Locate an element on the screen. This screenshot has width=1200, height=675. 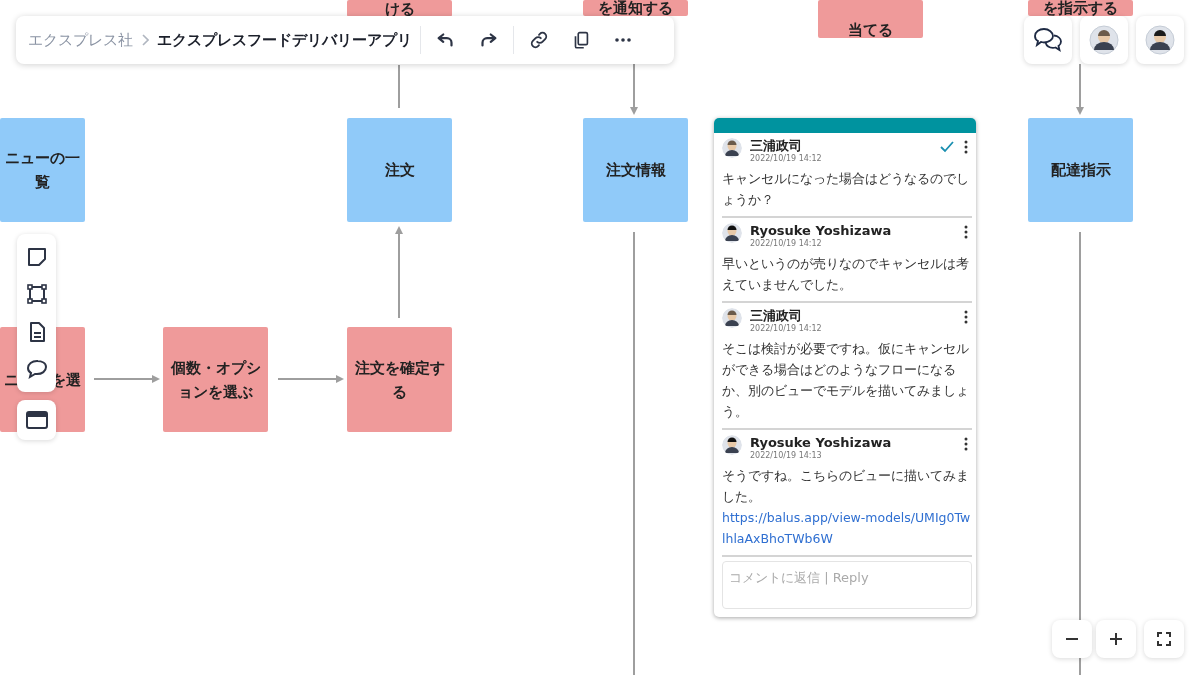
comment-text: そうですね。こちらのビューに描いてみました。 is located at coordinates (846, 486).